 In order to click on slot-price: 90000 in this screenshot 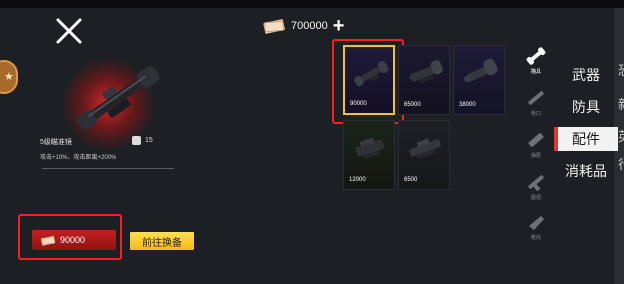, I will do `click(358, 104)`.